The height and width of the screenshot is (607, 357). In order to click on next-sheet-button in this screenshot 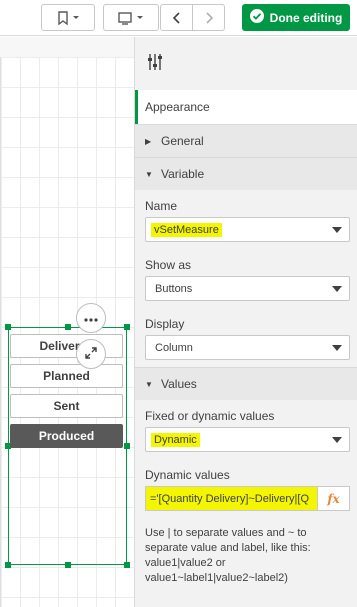, I will do `click(208, 17)`.